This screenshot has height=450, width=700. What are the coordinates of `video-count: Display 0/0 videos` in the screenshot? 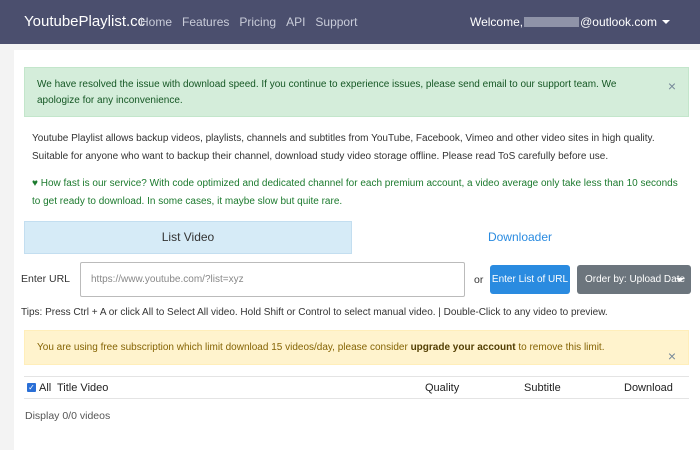 It's located at (68, 416).